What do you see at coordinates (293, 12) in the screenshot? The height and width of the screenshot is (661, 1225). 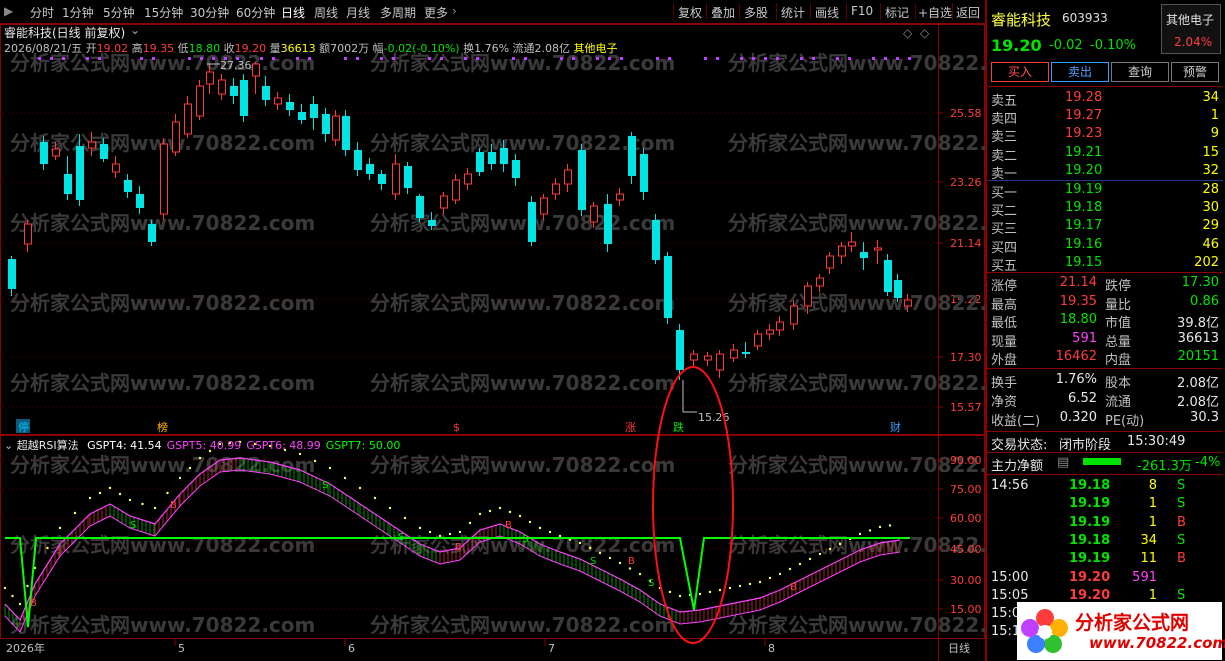 I see `tab-daily: 日线` at bounding box center [293, 12].